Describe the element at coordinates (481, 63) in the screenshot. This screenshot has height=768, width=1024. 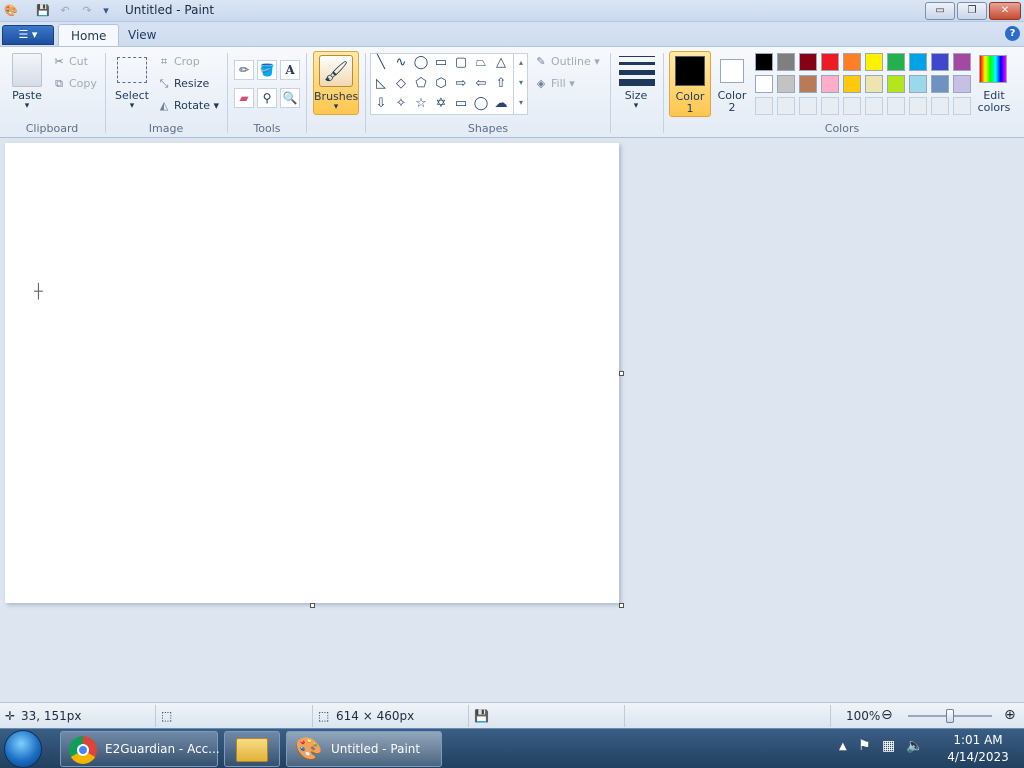
I see `polygon-shape-icon: ⏢` at that location.